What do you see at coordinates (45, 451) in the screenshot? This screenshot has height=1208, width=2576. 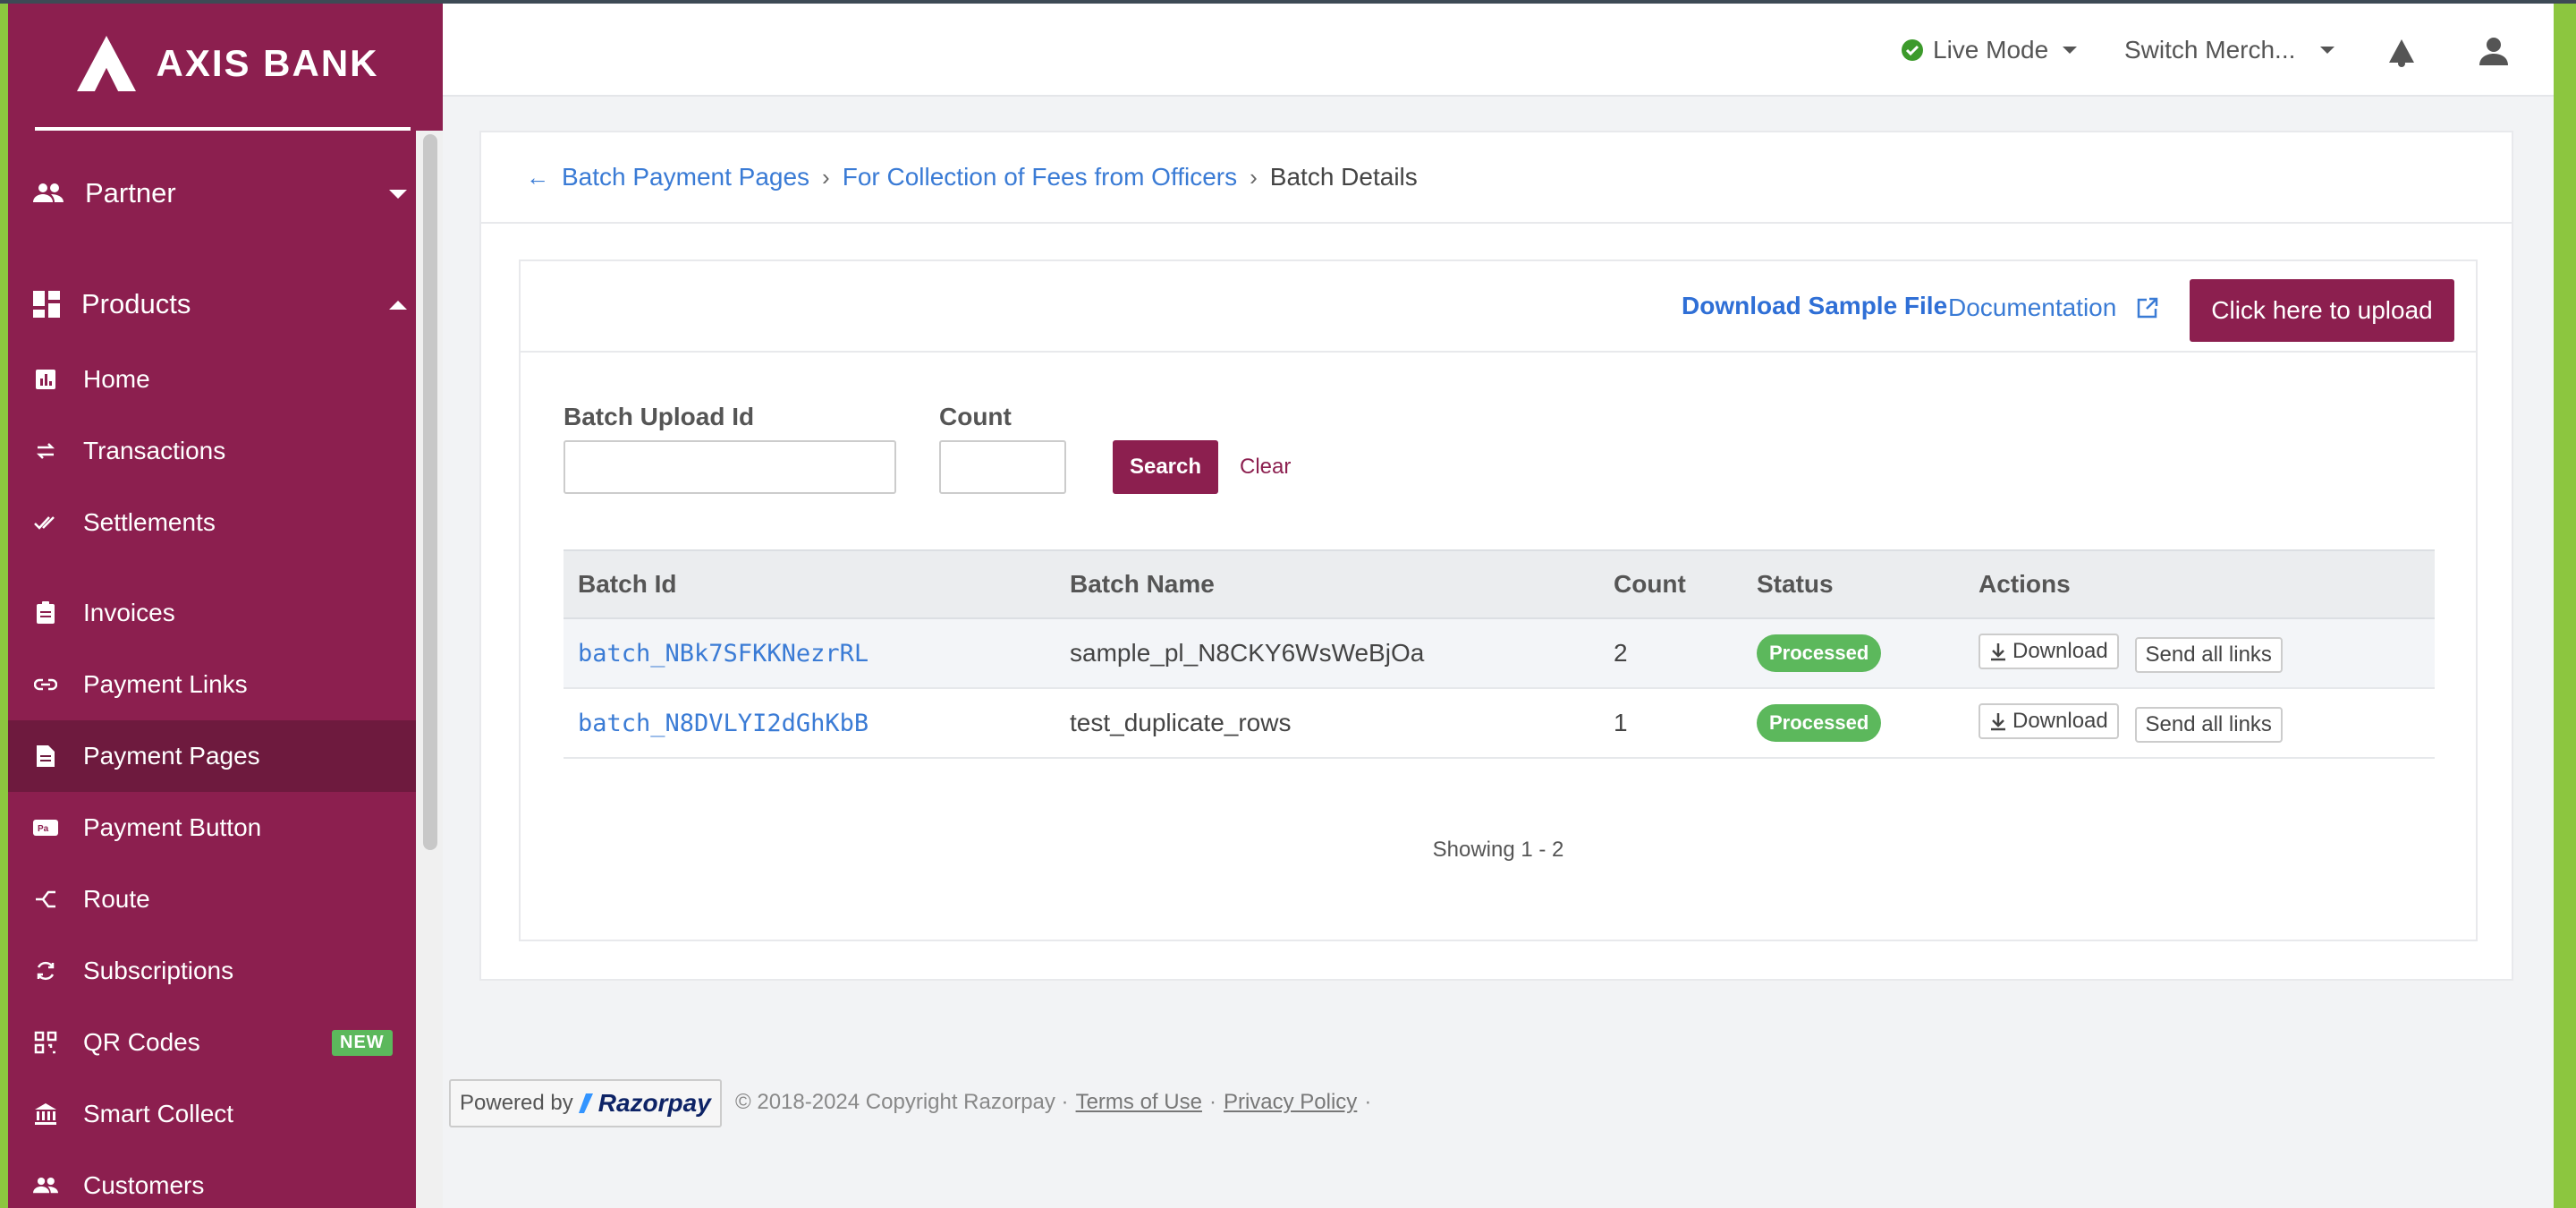 I see `swap-icon` at bounding box center [45, 451].